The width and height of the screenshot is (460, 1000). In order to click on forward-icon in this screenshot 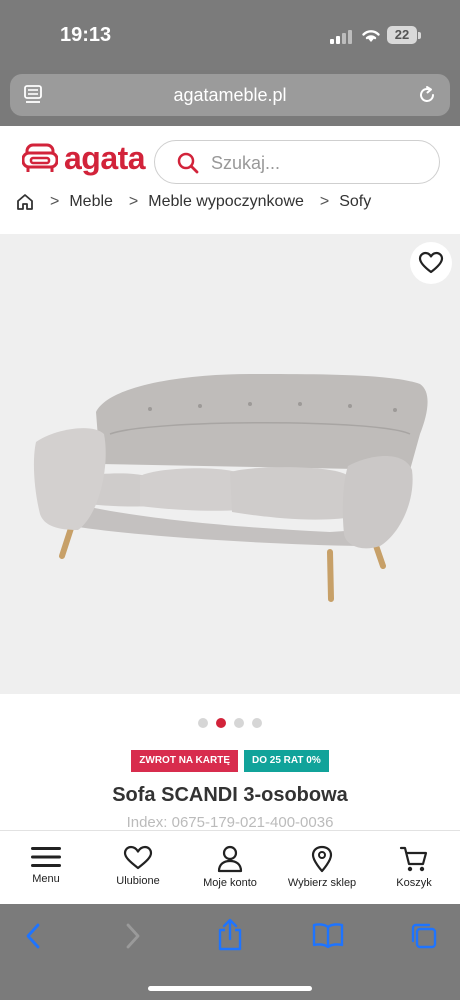, I will do `click(133, 936)`.